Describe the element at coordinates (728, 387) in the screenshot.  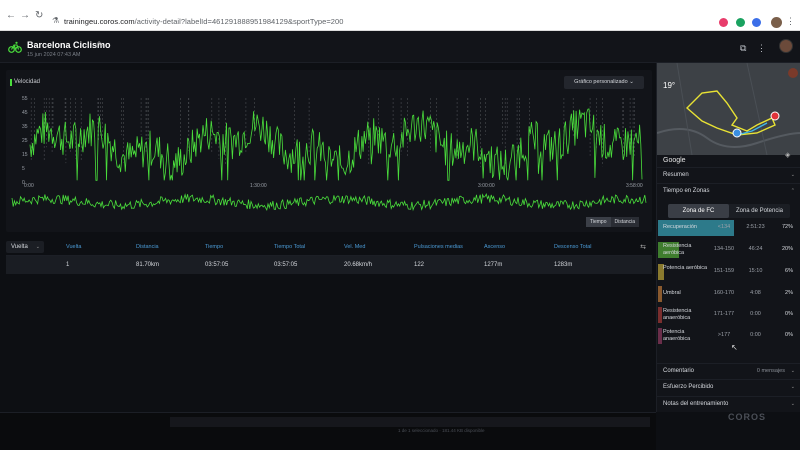
I see `perceived-effort-section: Esfuerzo Percibido ⌄` at that location.